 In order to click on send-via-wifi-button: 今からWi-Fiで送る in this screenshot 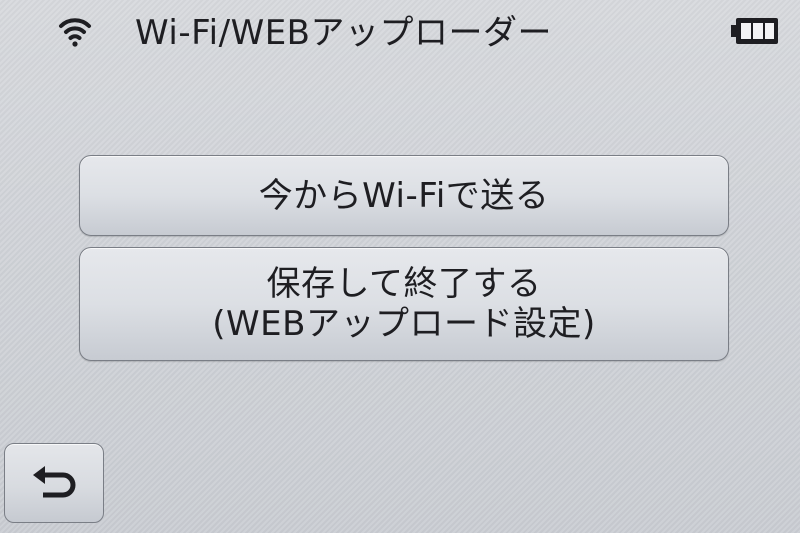, I will do `click(404, 195)`.